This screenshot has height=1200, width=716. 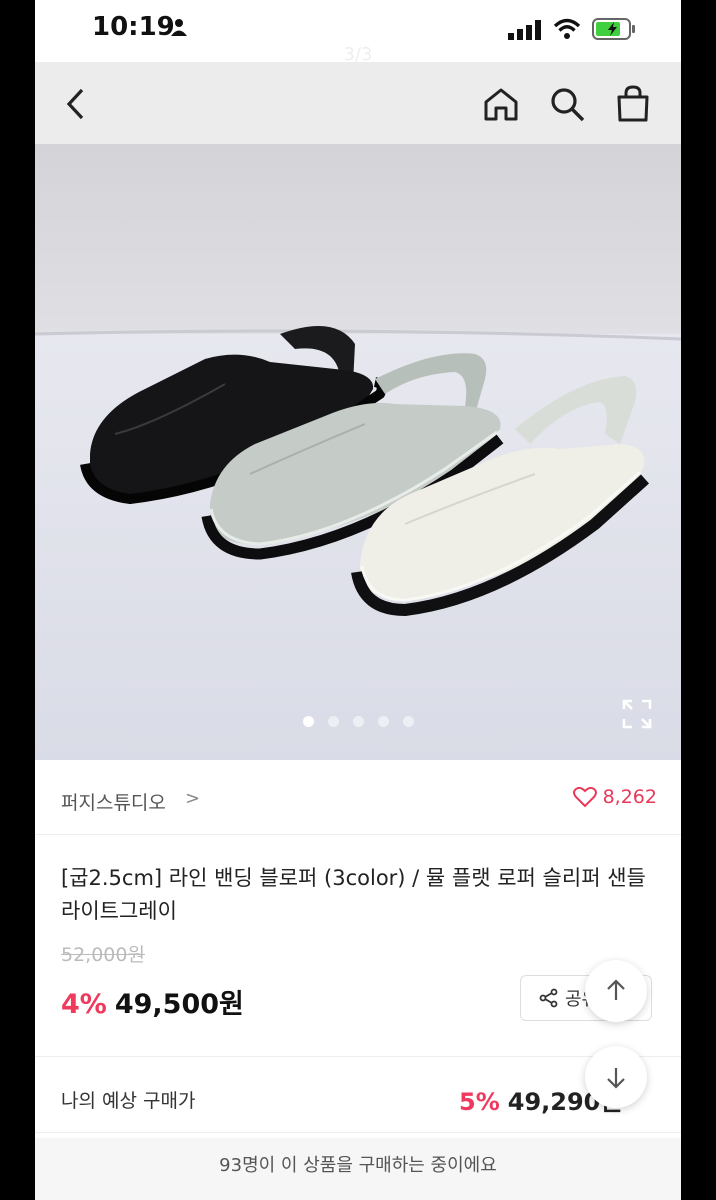 I want to click on original-price: 52,000원, so click(x=103, y=955).